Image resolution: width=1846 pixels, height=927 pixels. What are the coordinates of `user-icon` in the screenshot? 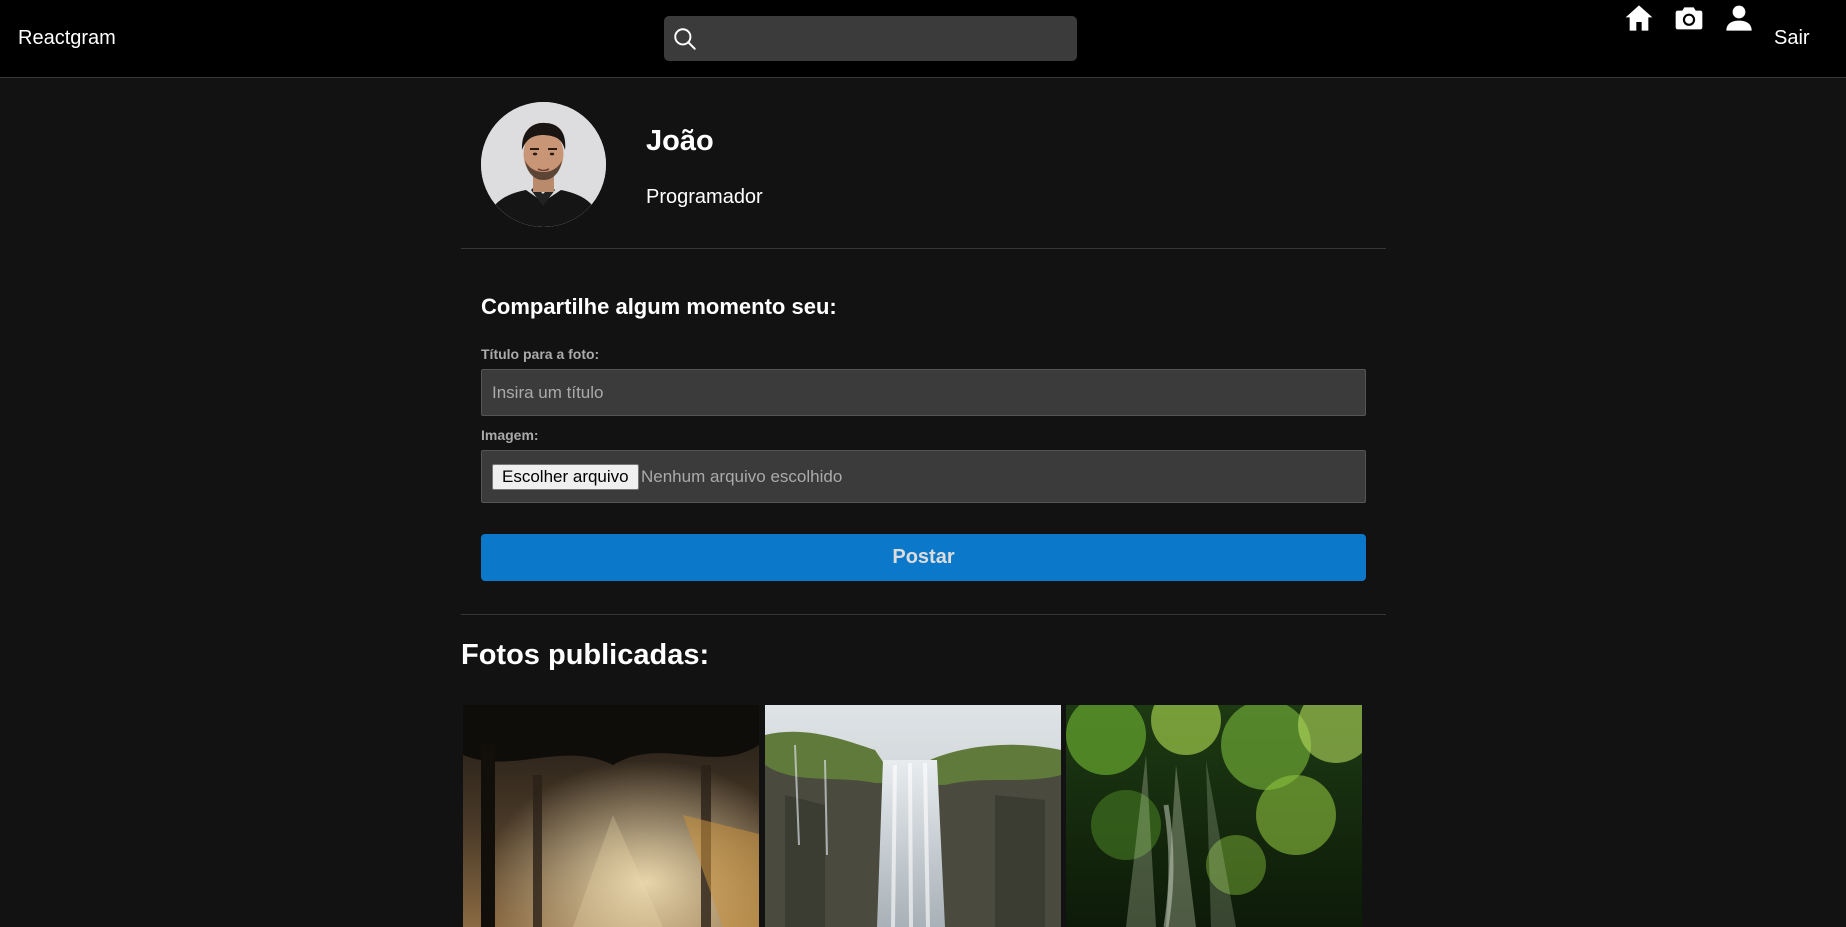 It's located at (1739, 18).